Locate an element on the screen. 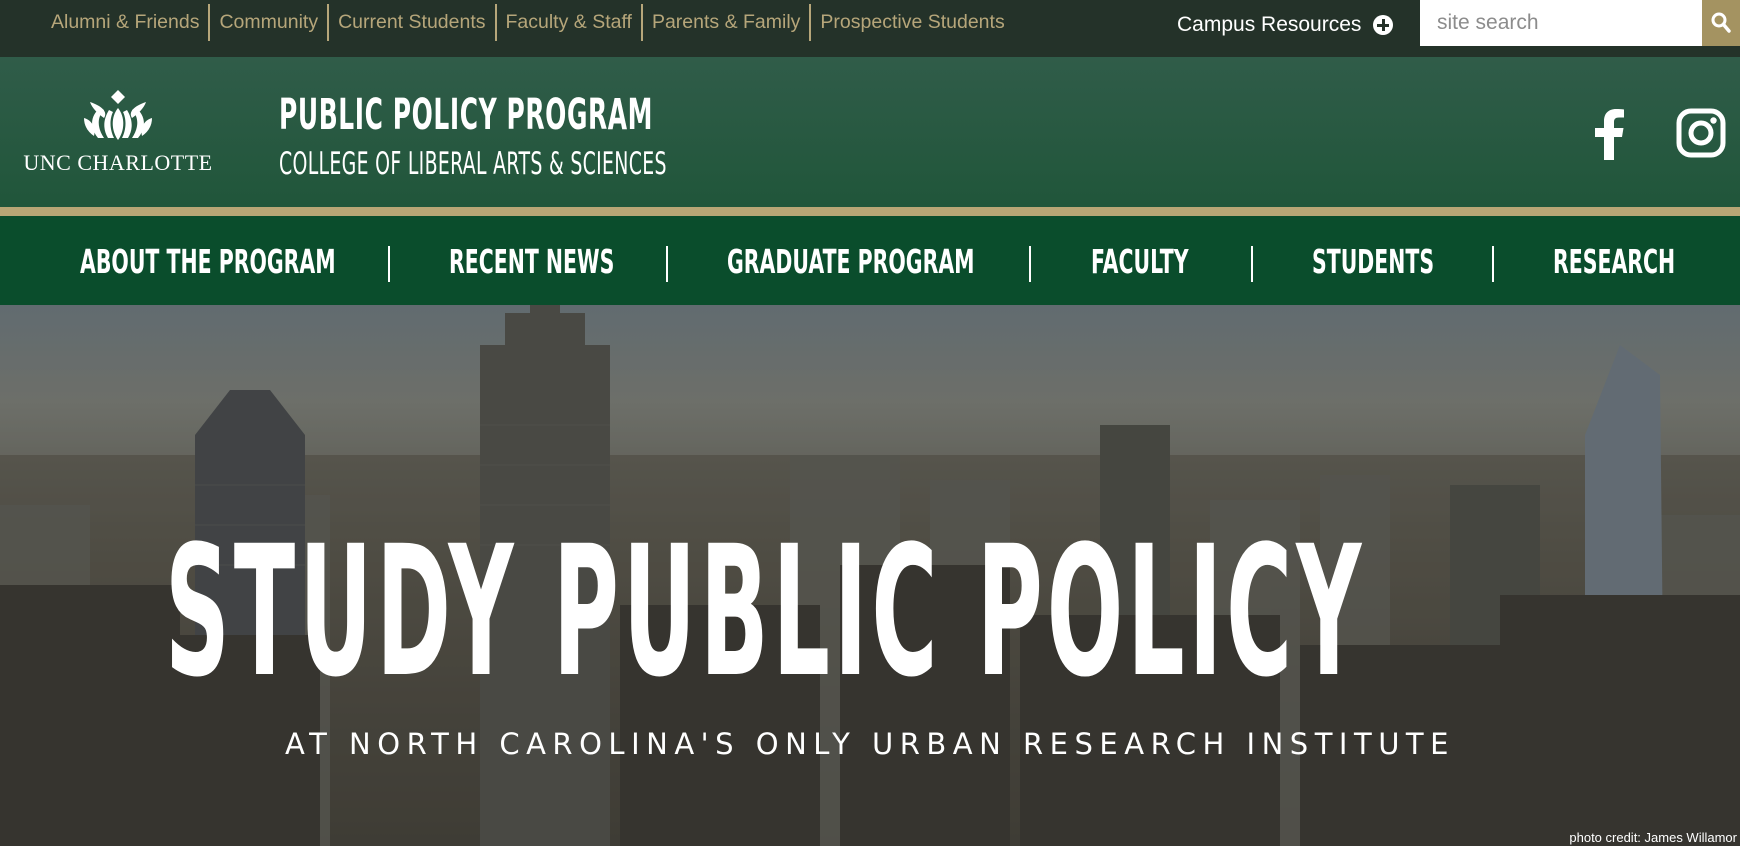  audience-link-current-students: Current Students is located at coordinates (413, 22).